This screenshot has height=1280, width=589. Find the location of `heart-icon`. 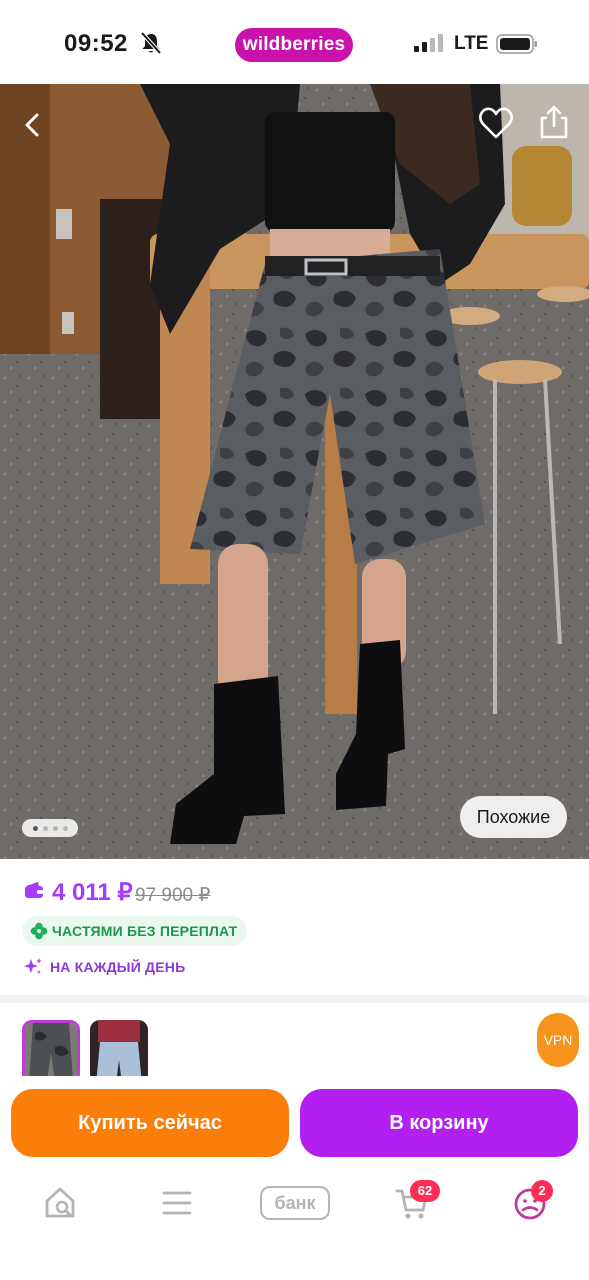

heart-icon is located at coordinates (496, 123).